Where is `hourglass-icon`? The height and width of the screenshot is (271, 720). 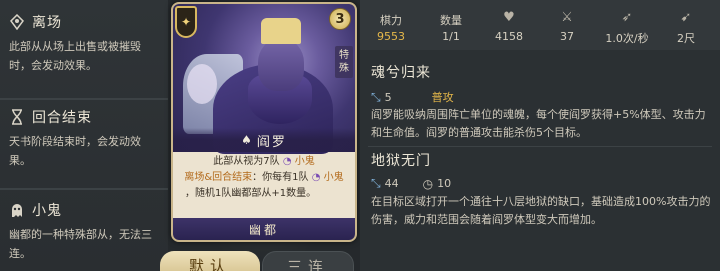
hourglass-icon is located at coordinates (17, 117).